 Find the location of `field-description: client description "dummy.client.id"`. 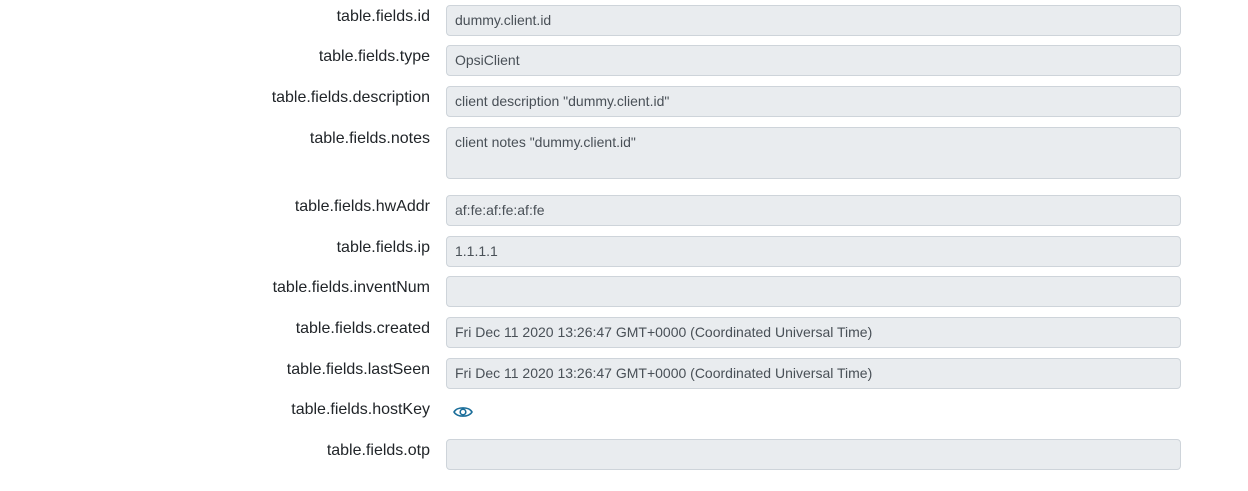

field-description: client description "dummy.client.id" is located at coordinates (813, 101).